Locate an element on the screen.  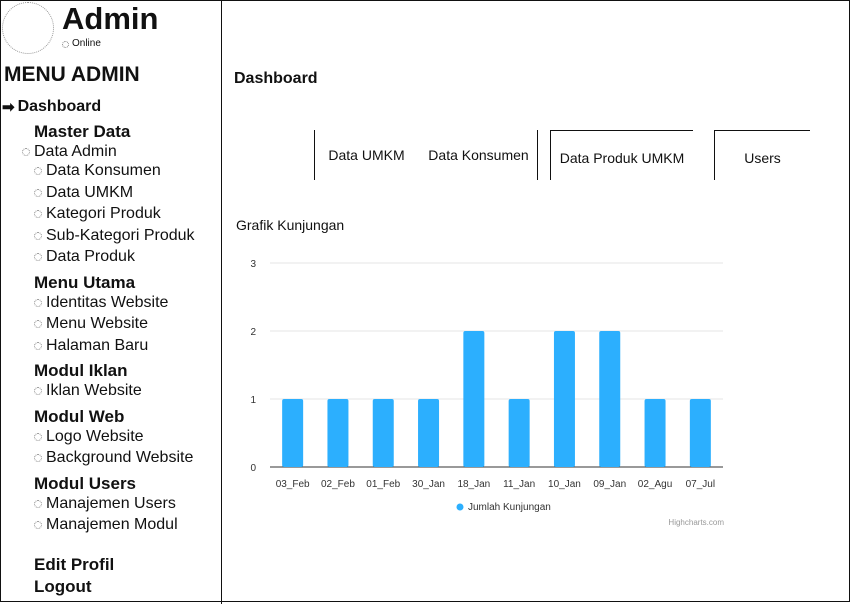
sidebar-item-label: Kategori Produk is located at coordinates (103, 213).